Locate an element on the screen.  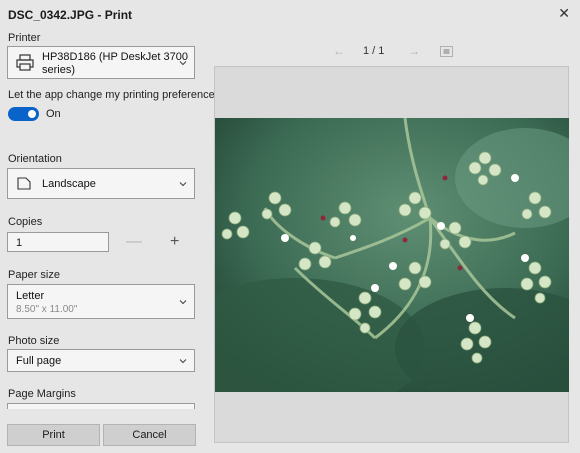
copies-input: 1 is located at coordinates (58, 242).